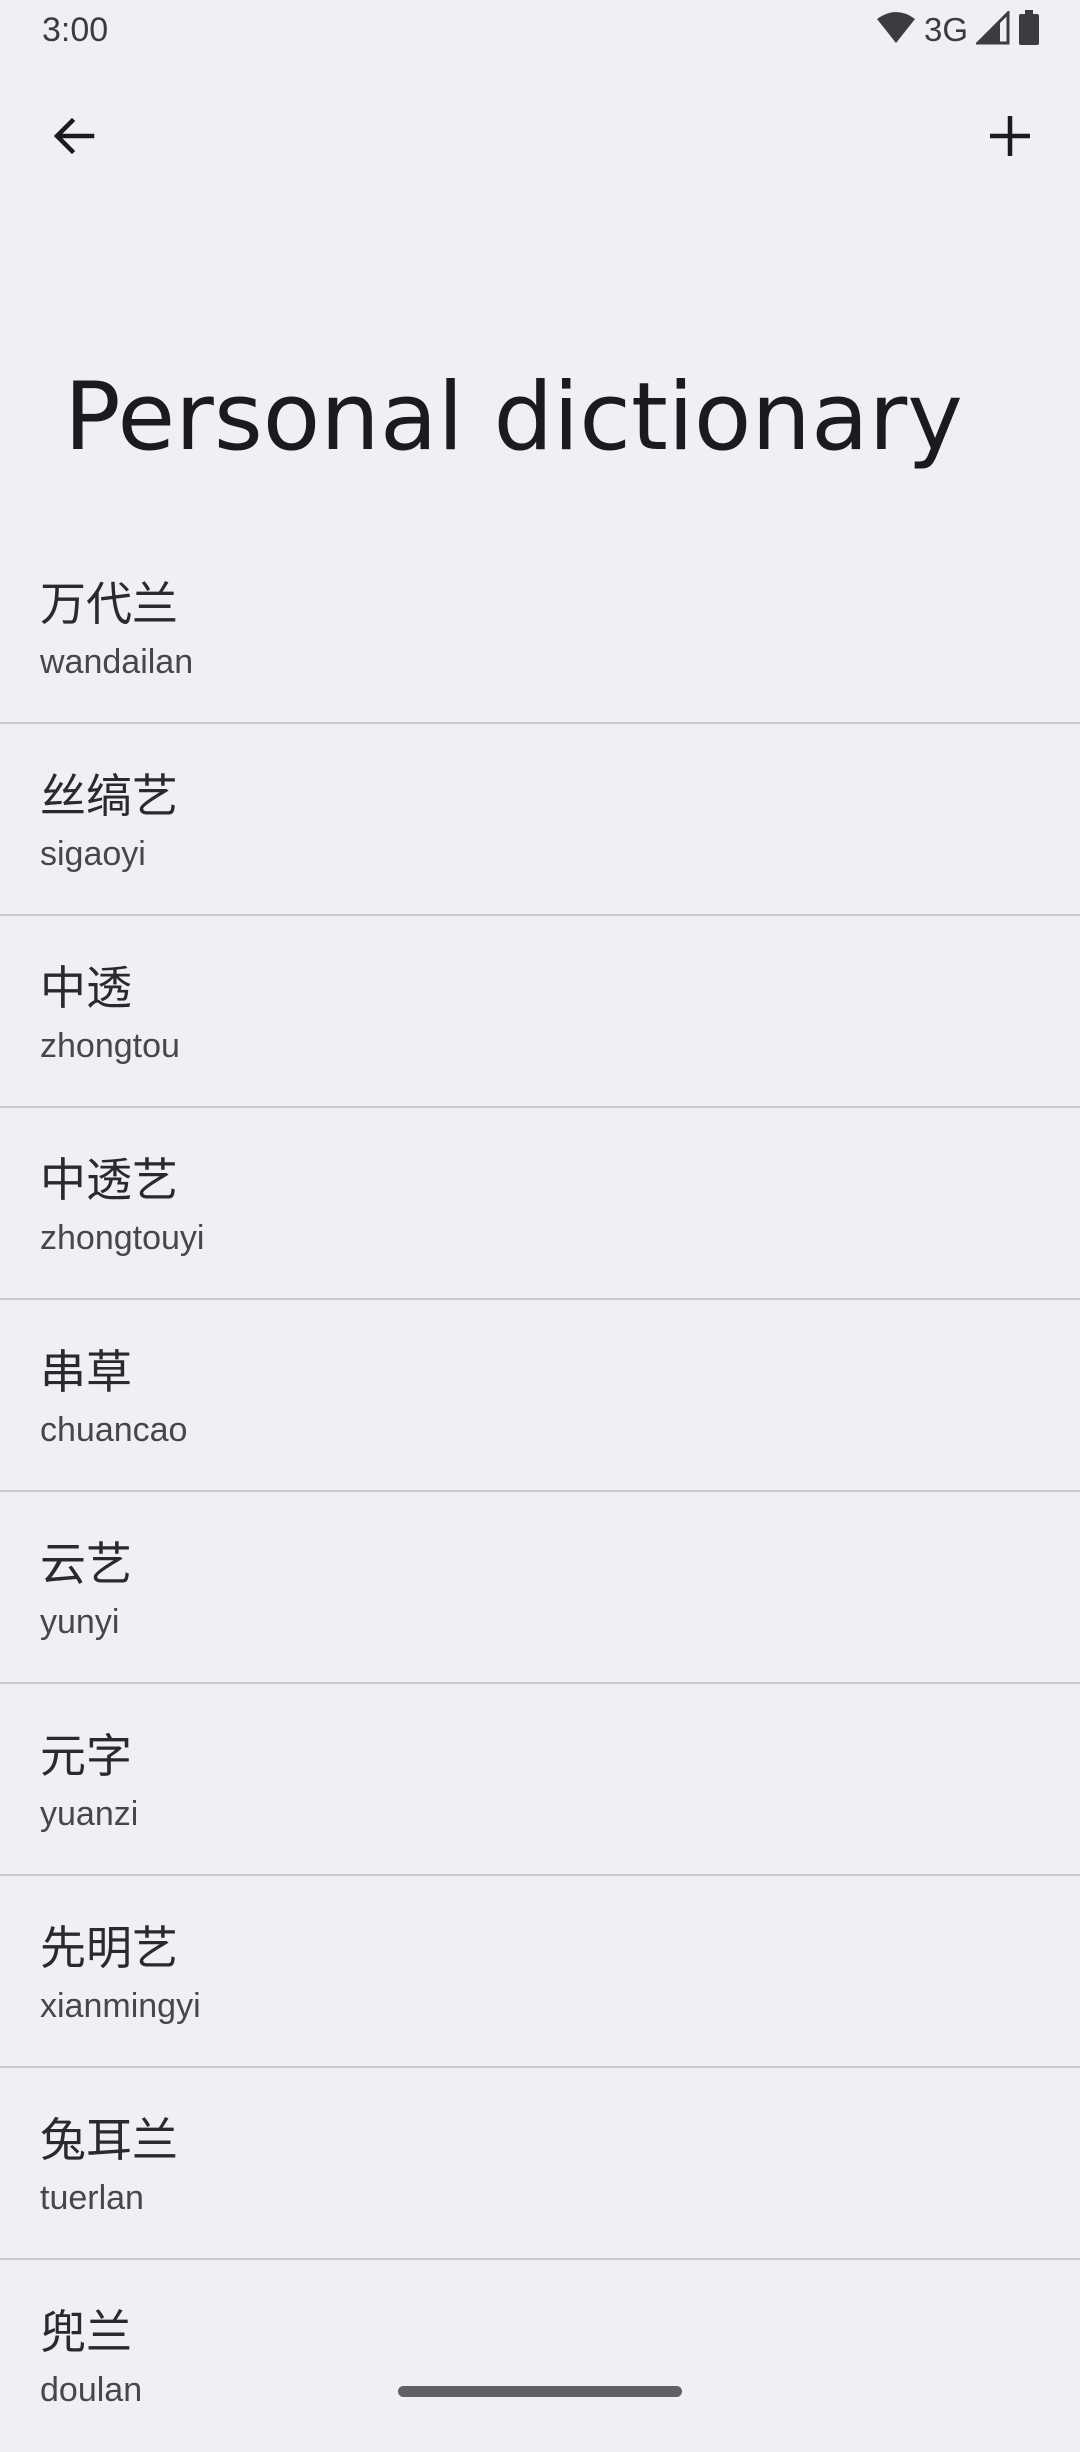 This screenshot has width=1080, height=2452. Describe the element at coordinates (540, 1588) in the screenshot. I see `list-item: 云艺 yunyi` at that location.